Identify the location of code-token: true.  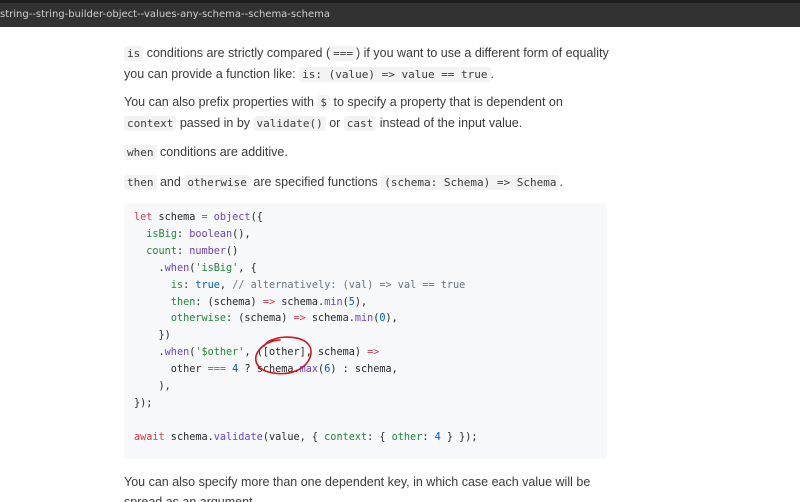
(207, 285).